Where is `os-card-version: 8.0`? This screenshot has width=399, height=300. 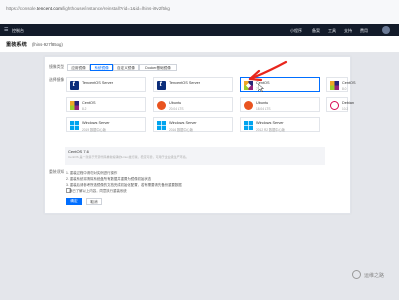
os-card-version: 8.0 is located at coordinates (344, 88).